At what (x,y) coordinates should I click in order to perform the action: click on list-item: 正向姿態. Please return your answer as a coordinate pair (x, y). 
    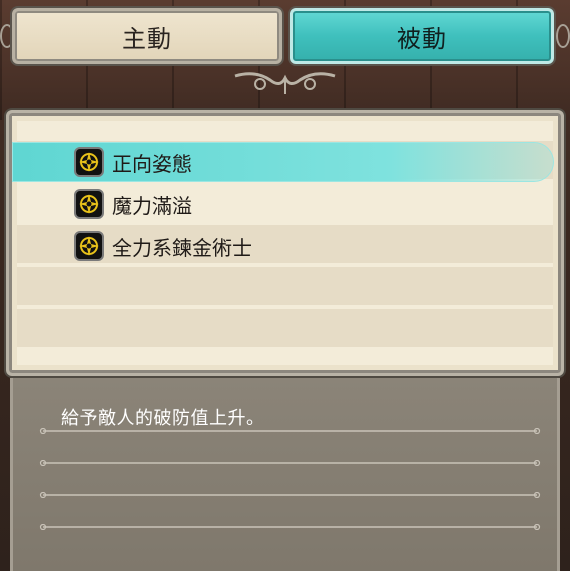
    Looking at the image, I should click on (283, 162).